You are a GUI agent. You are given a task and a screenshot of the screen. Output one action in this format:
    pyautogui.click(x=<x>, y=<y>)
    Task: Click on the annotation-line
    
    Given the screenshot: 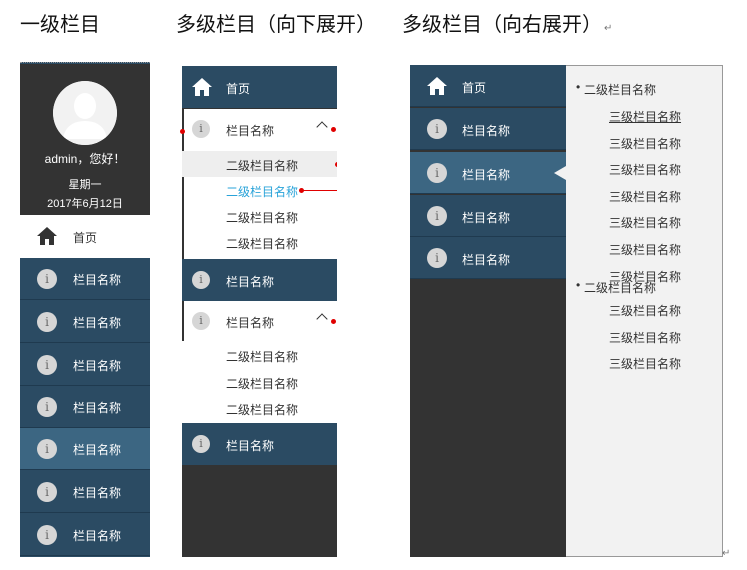 What is the action you would take?
    pyautogui.click(x=319, y=190)
    